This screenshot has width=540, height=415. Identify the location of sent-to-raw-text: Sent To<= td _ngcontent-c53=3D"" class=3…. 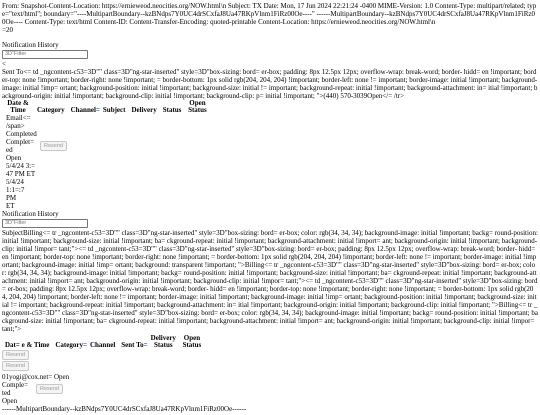
(270, 84).